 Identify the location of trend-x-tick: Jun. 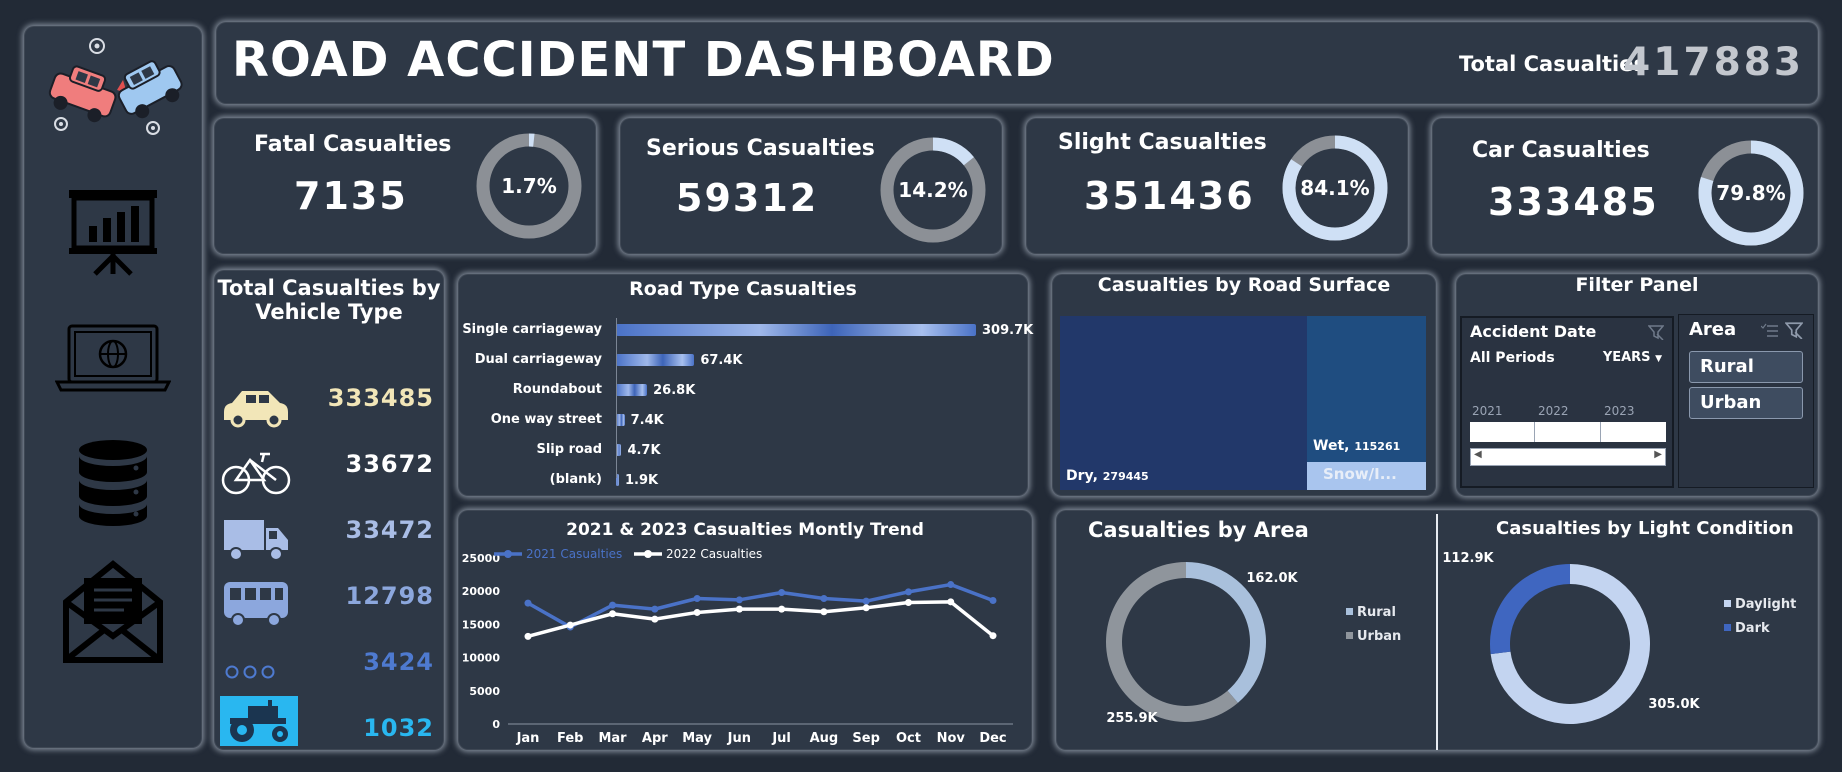
(739, 738).